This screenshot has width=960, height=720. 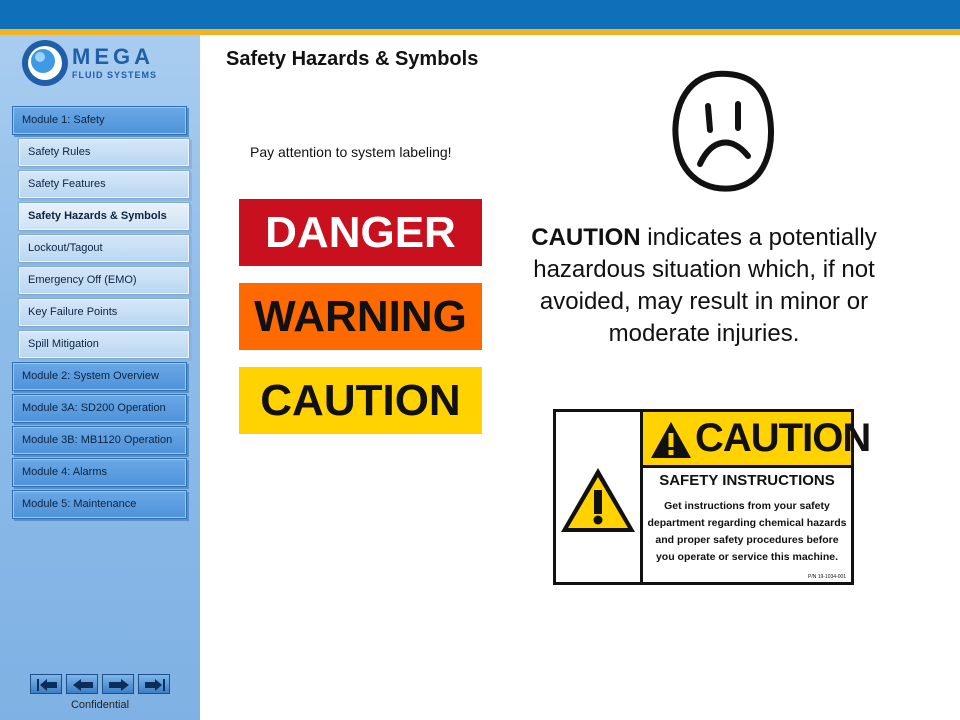 I want to click on company-logo: MEGA FLUID SYSTEMS, so click(x=100, y=63).